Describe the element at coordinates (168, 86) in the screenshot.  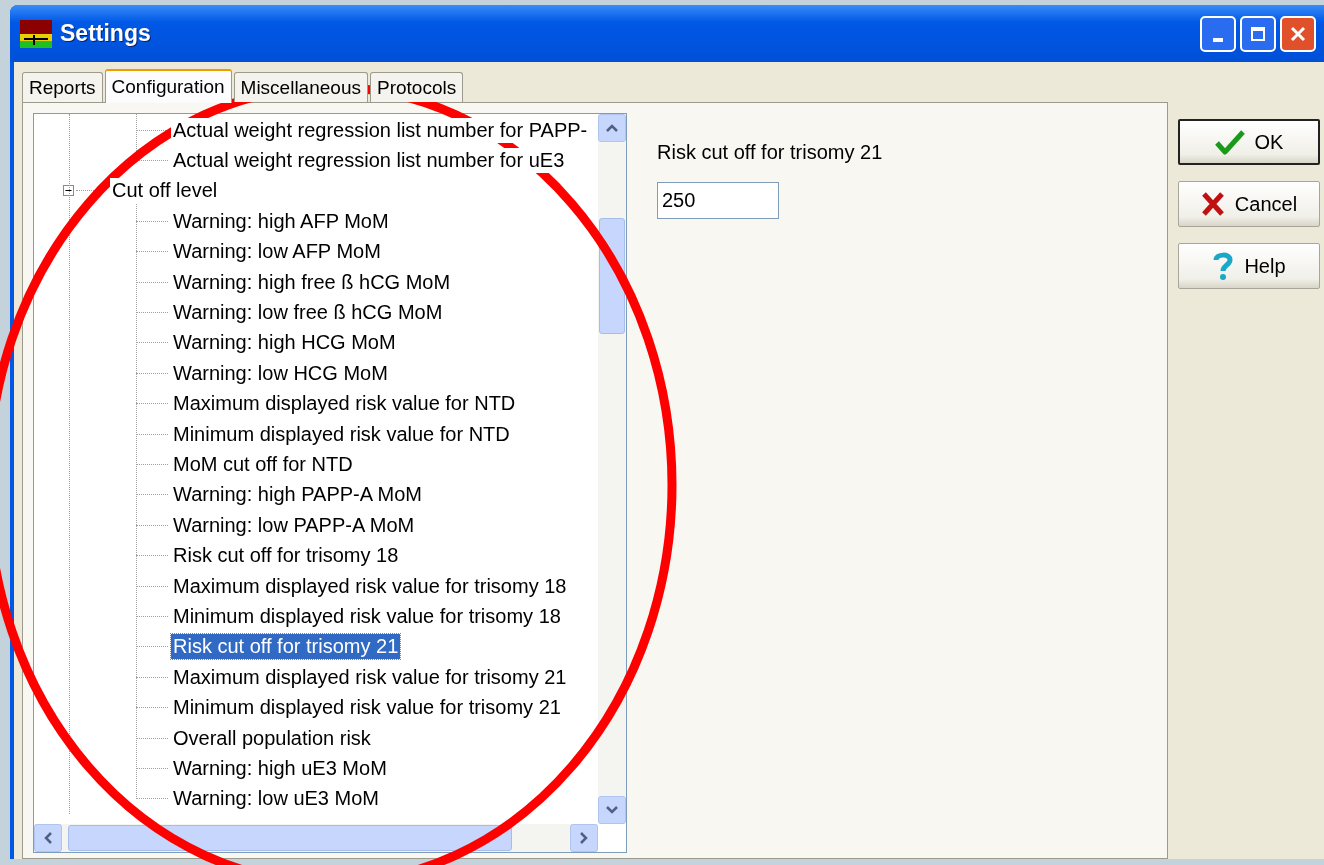
I see `tab: Configuration` at that location.